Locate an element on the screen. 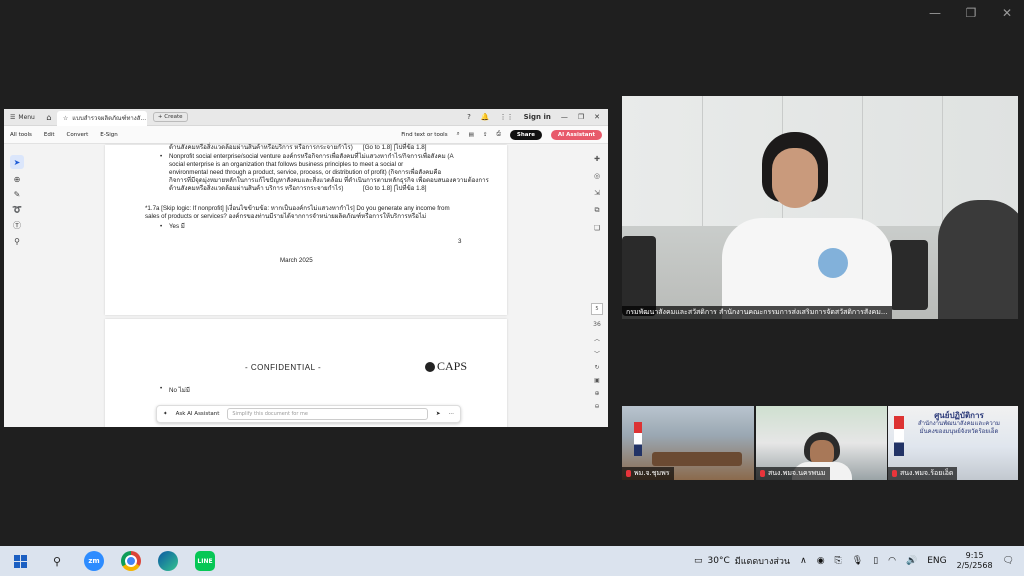  zoom-in-icon: ⊕ is located at coordinates (596, 393).